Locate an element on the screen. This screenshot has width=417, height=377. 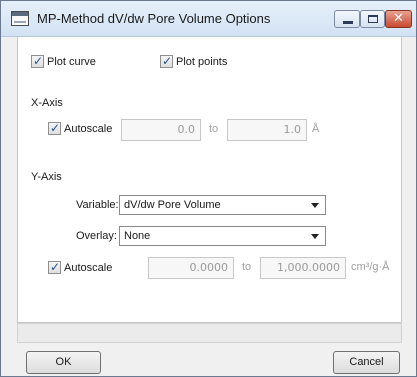
x-autoscale-checkbox: ✓ is located at coordinates (54, 128).